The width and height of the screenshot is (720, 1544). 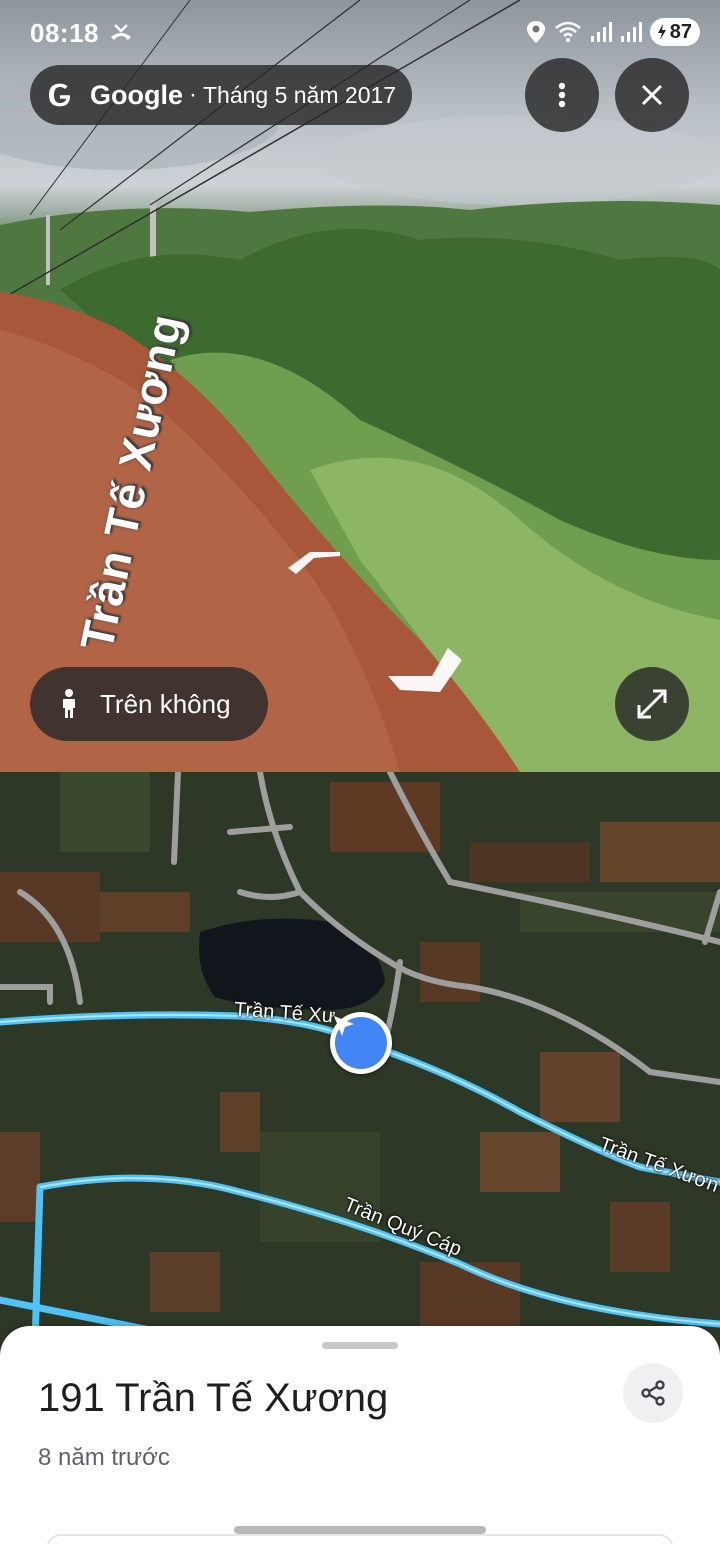 I want to click on more-options-button, so click(x=562, y=95).